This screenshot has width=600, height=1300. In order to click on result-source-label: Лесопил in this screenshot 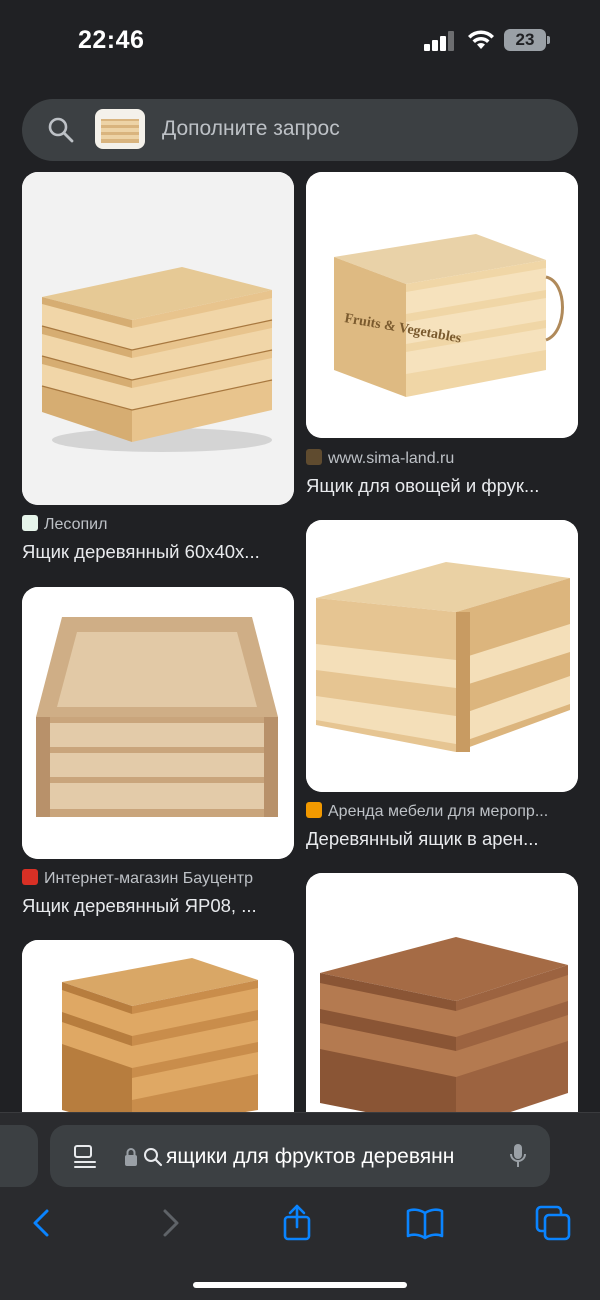, I will do `click(75, 524)`.